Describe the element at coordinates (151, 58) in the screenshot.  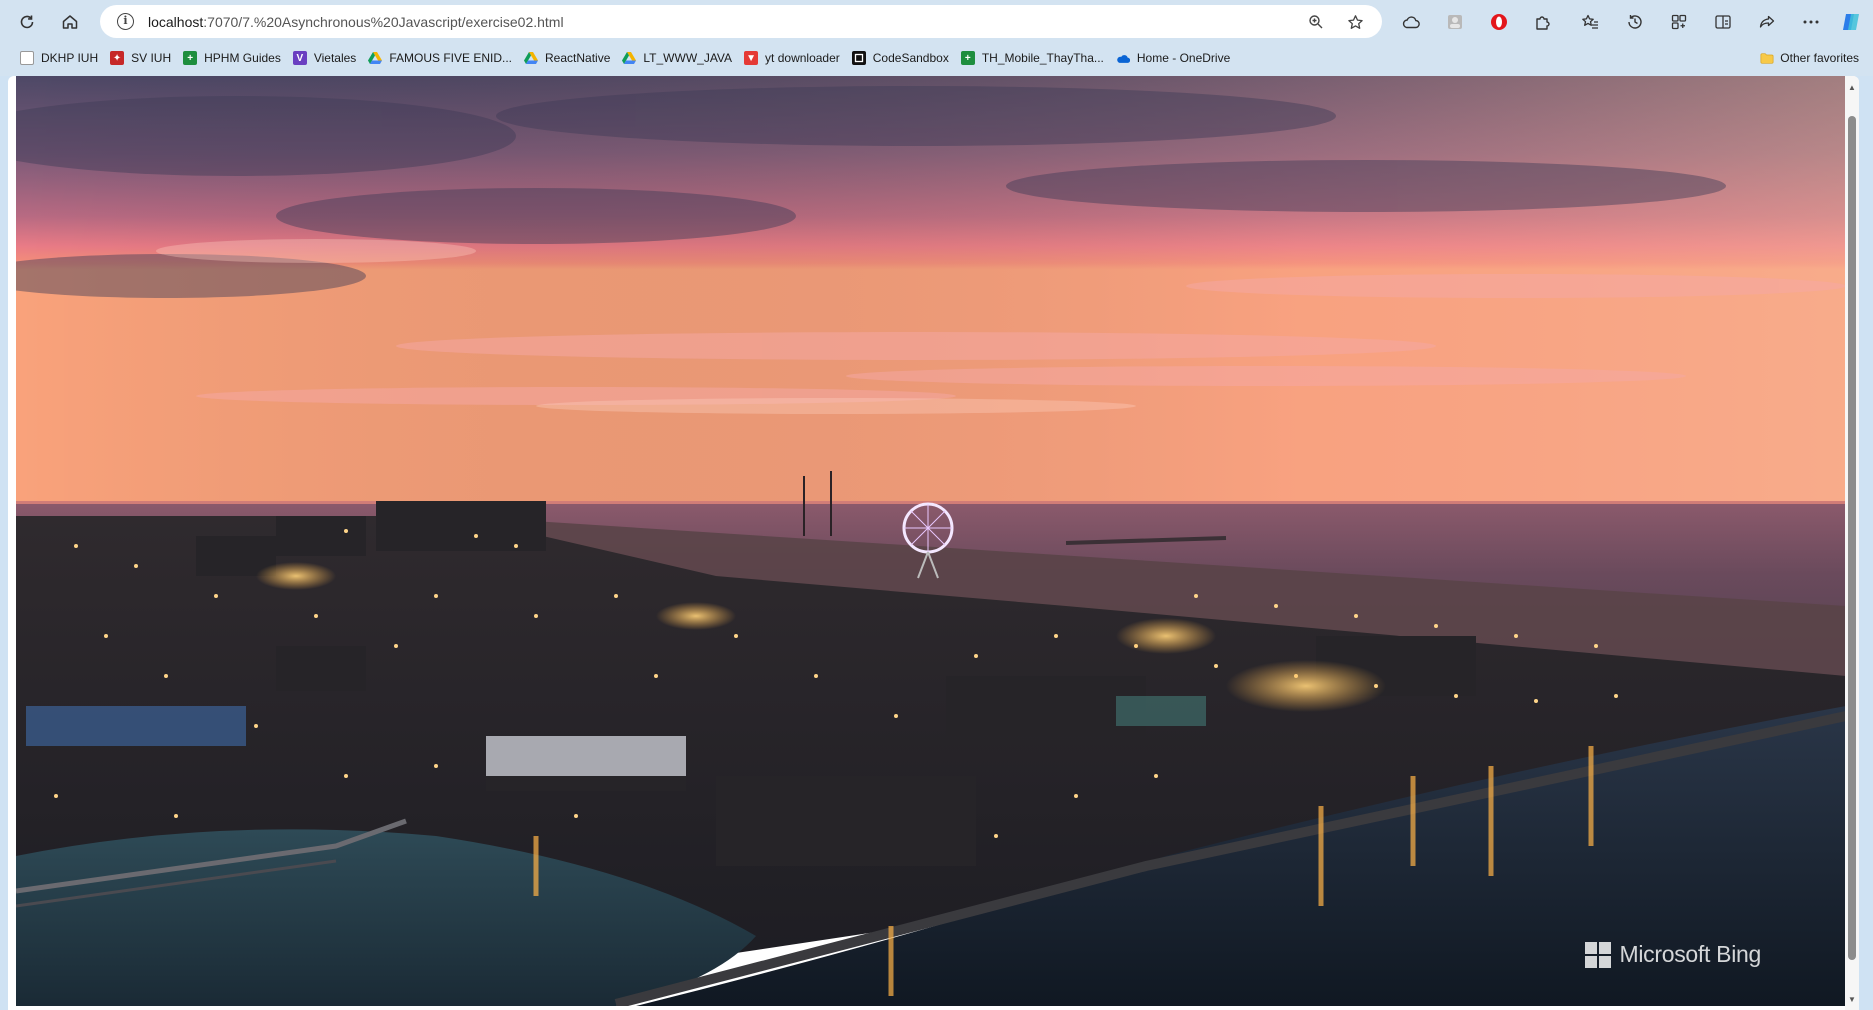
I see `bookmark-label: SV IUH` at that location.